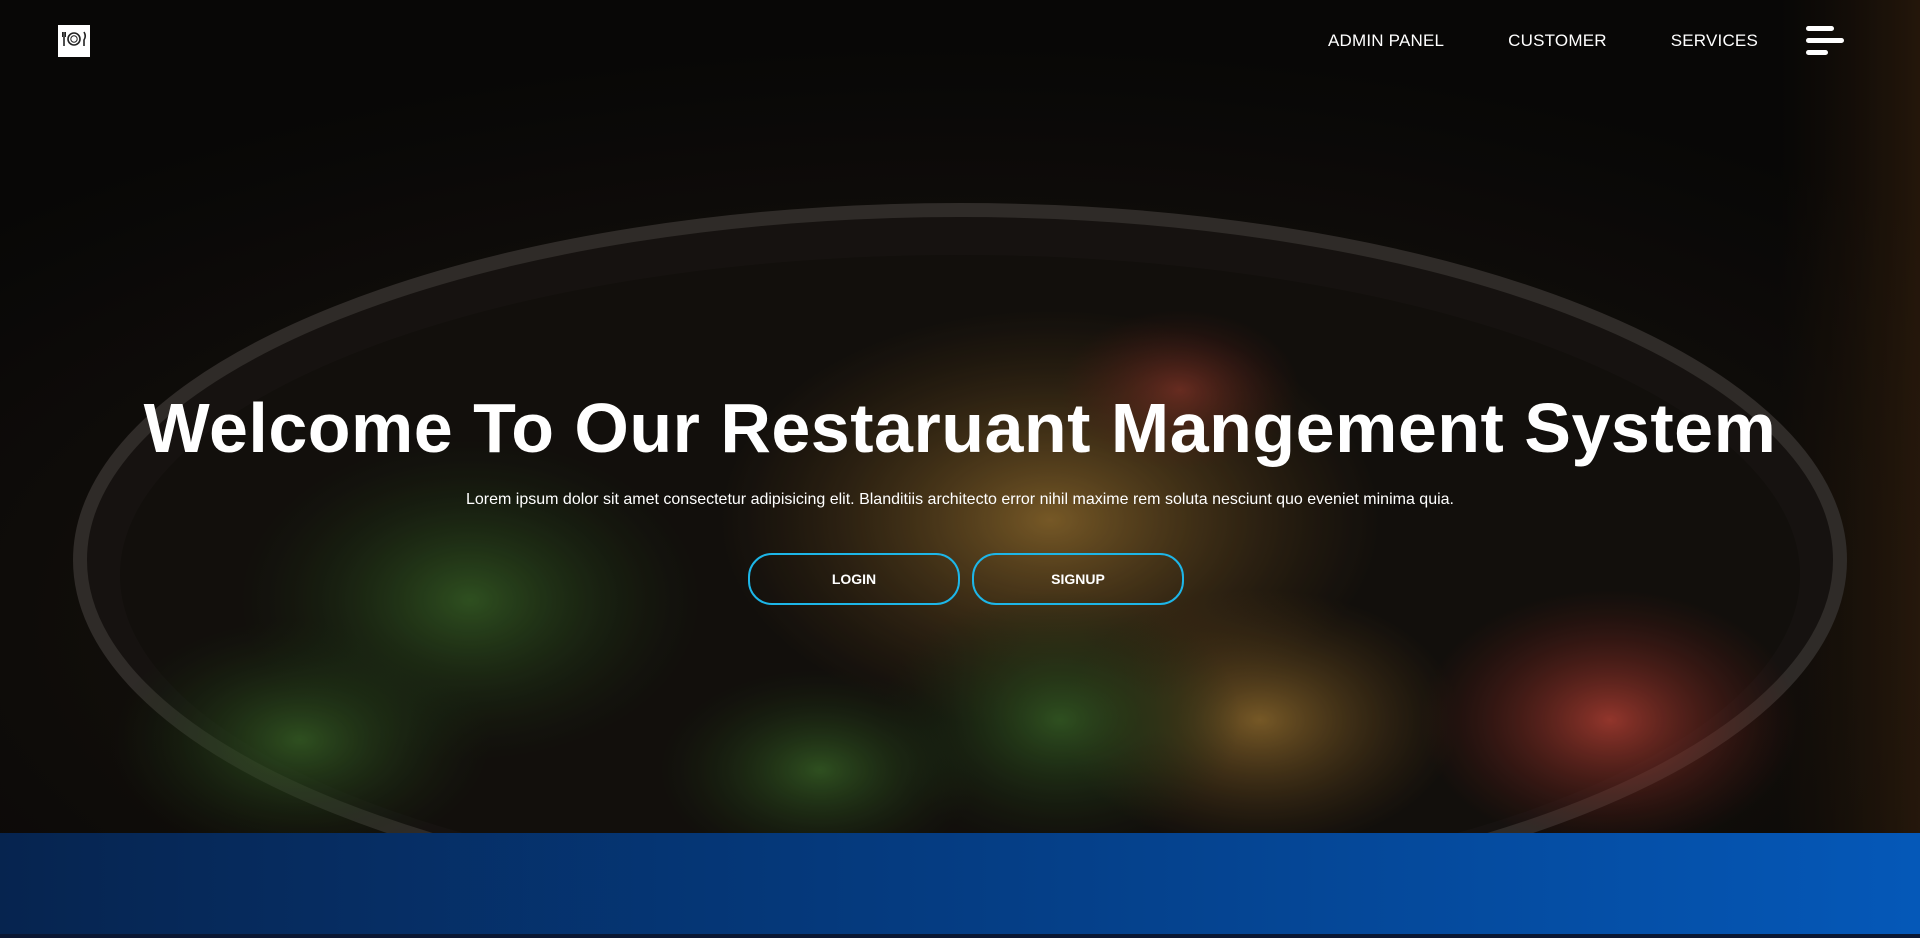  What do you see at coordinates (960, 936) in the screenshot?
I see `bottom-edge` at bounding box center [960, 936].